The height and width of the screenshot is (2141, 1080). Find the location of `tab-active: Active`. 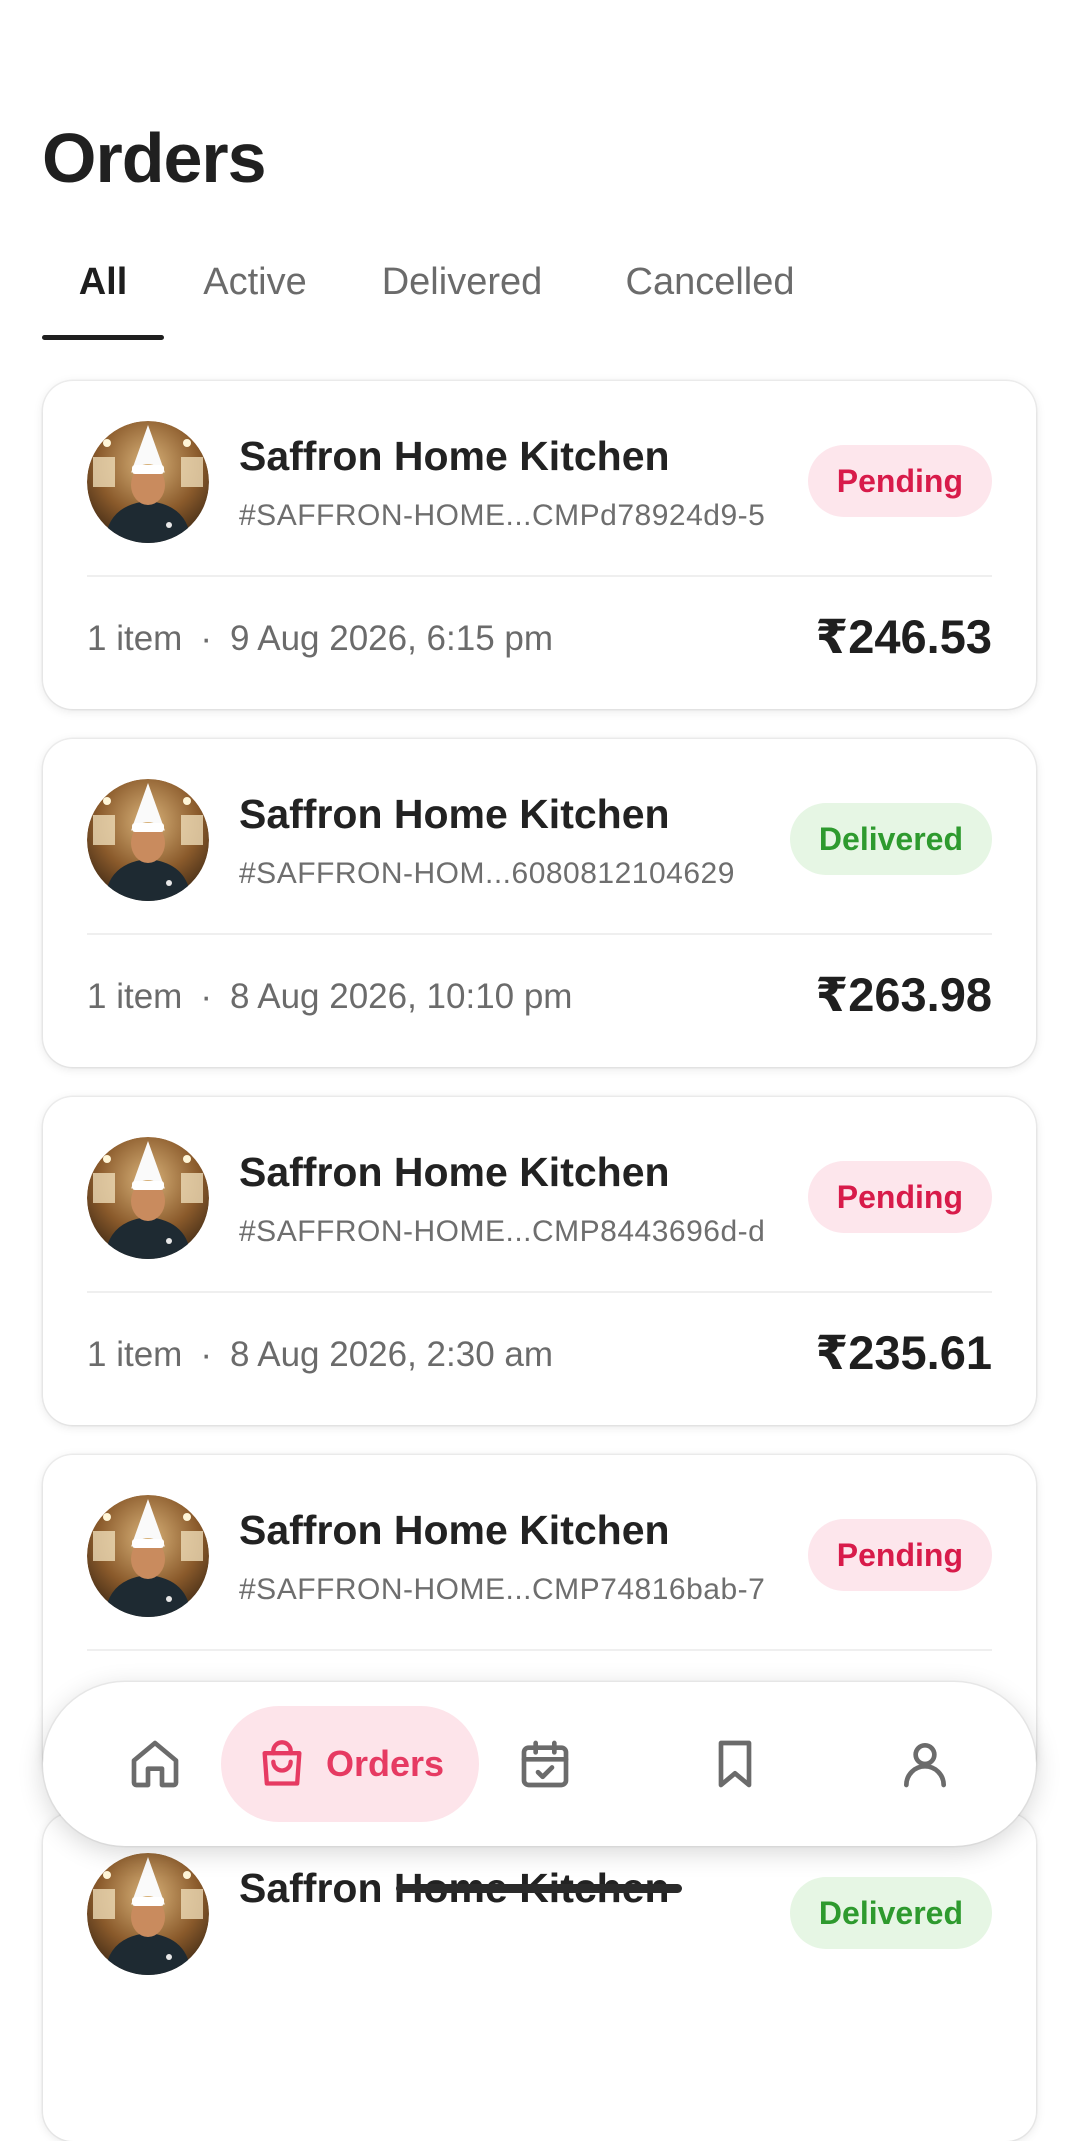

tab-active: Active is located at coordinates (255, 294).